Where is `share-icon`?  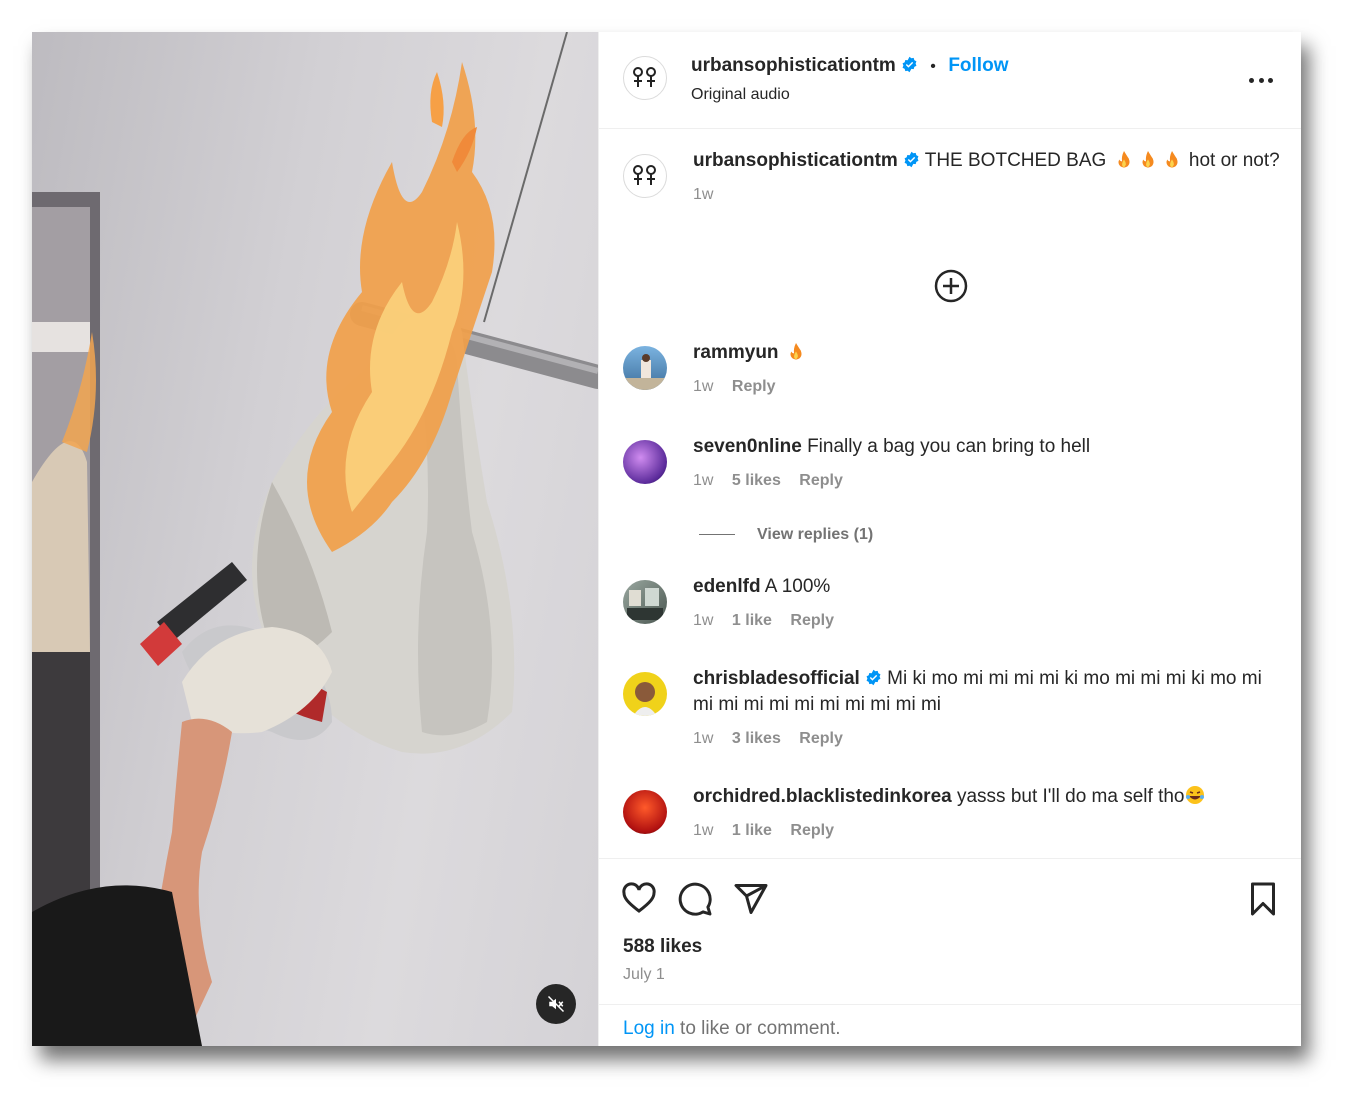
share-icon is located at coordinates (751, 899).